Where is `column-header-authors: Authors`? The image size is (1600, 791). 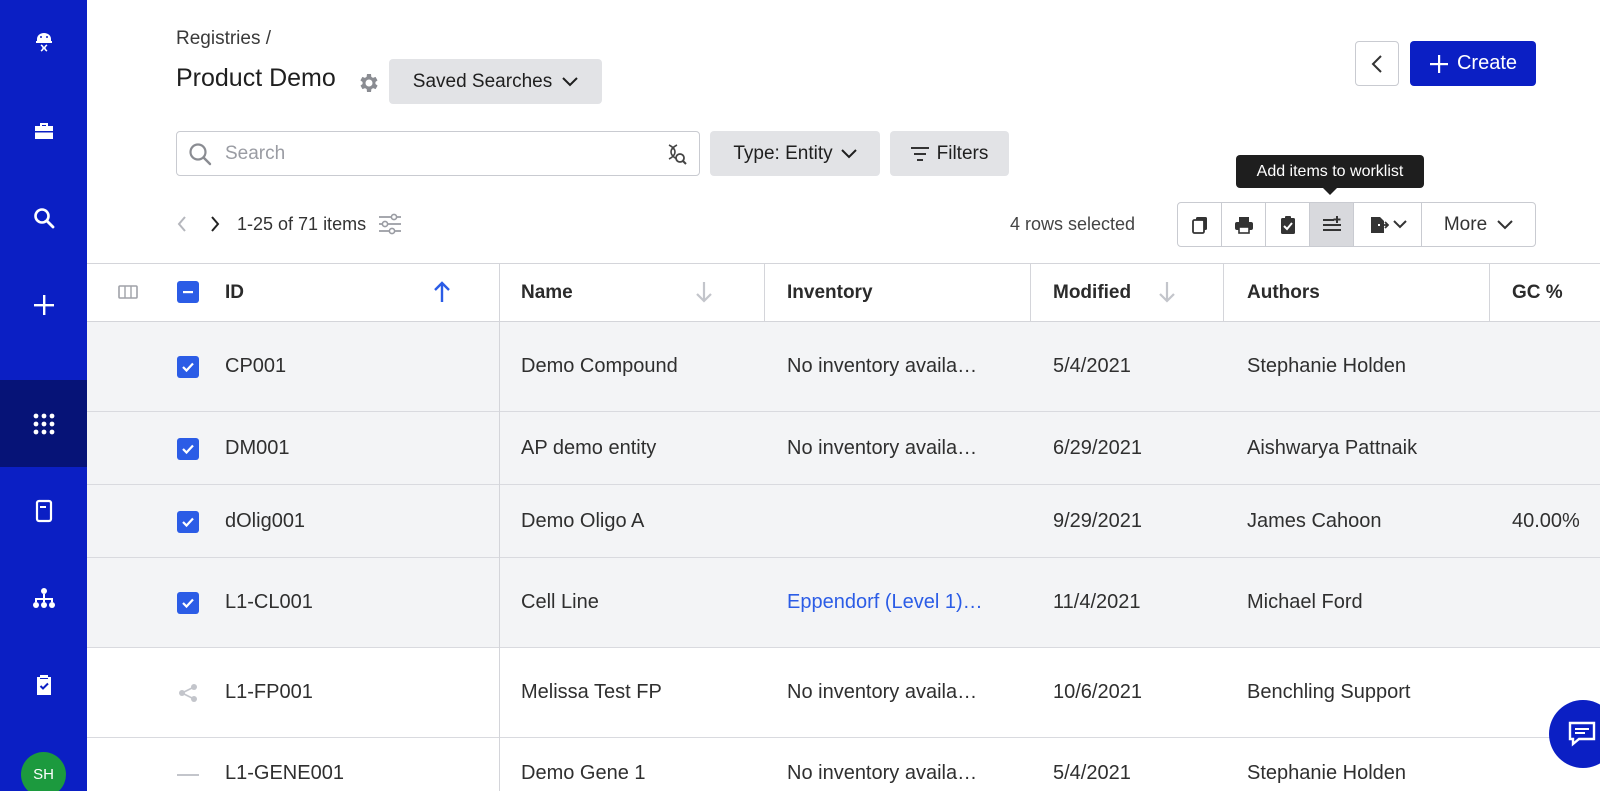
column-header-authors: Authors is located at coordinates (1283, 292).